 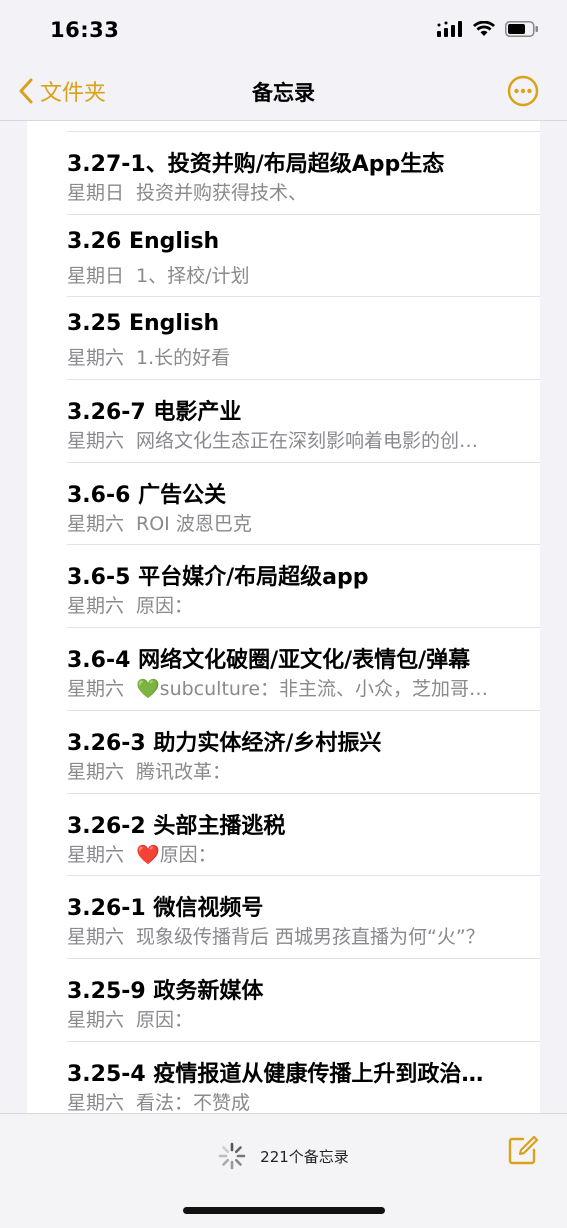 I want to click on status-time: 16:33, so click(x=85, y=30).